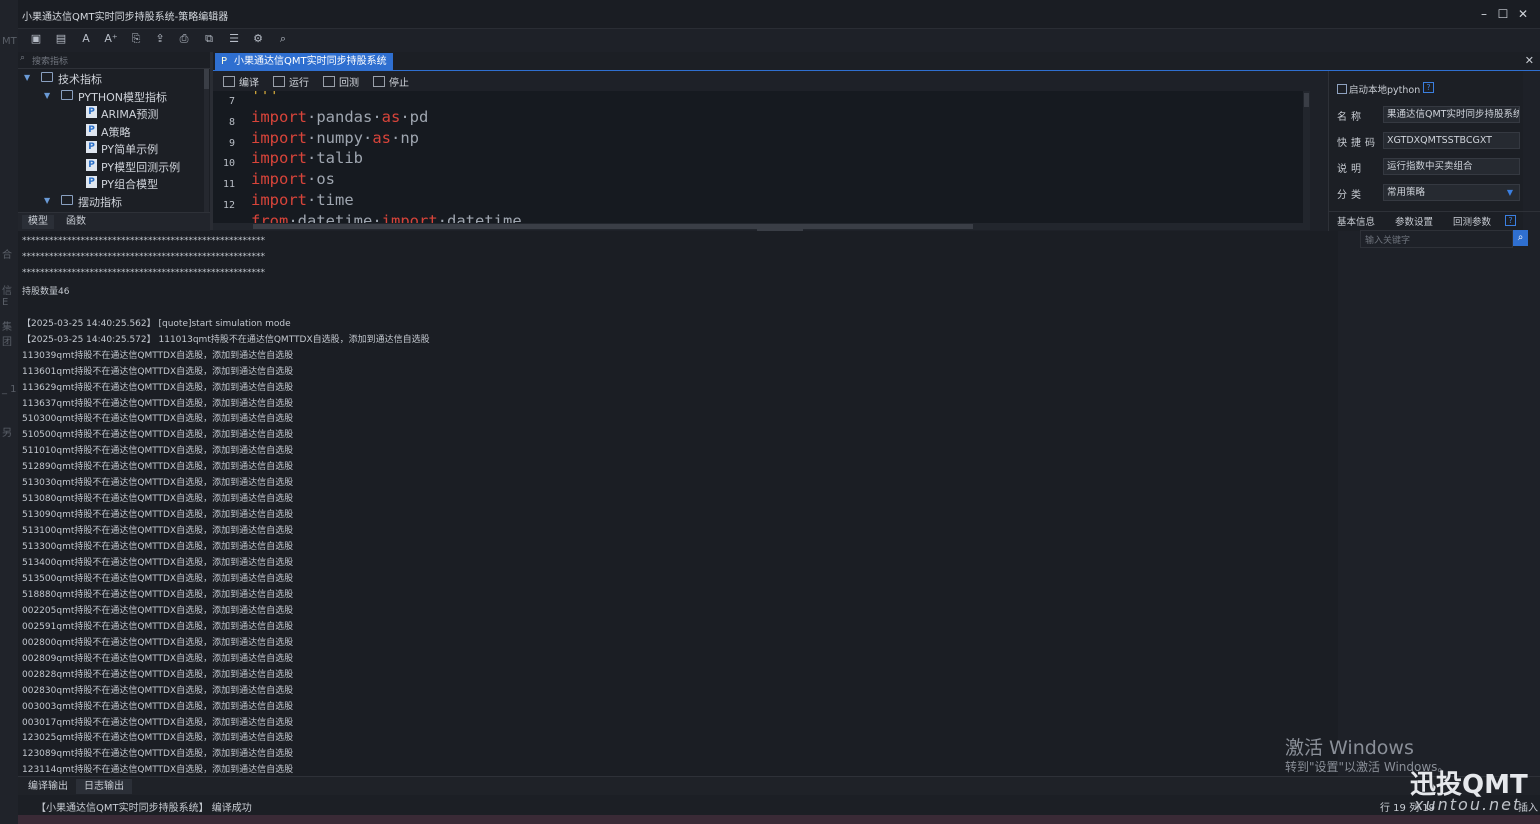  What do you see at coordinates (158, 435) in the screenshot?
I see `output-line: 510500qmt持股不在通达信QMTTDX自选股，添加到通达信自选股` at bounding box center [158, 435].